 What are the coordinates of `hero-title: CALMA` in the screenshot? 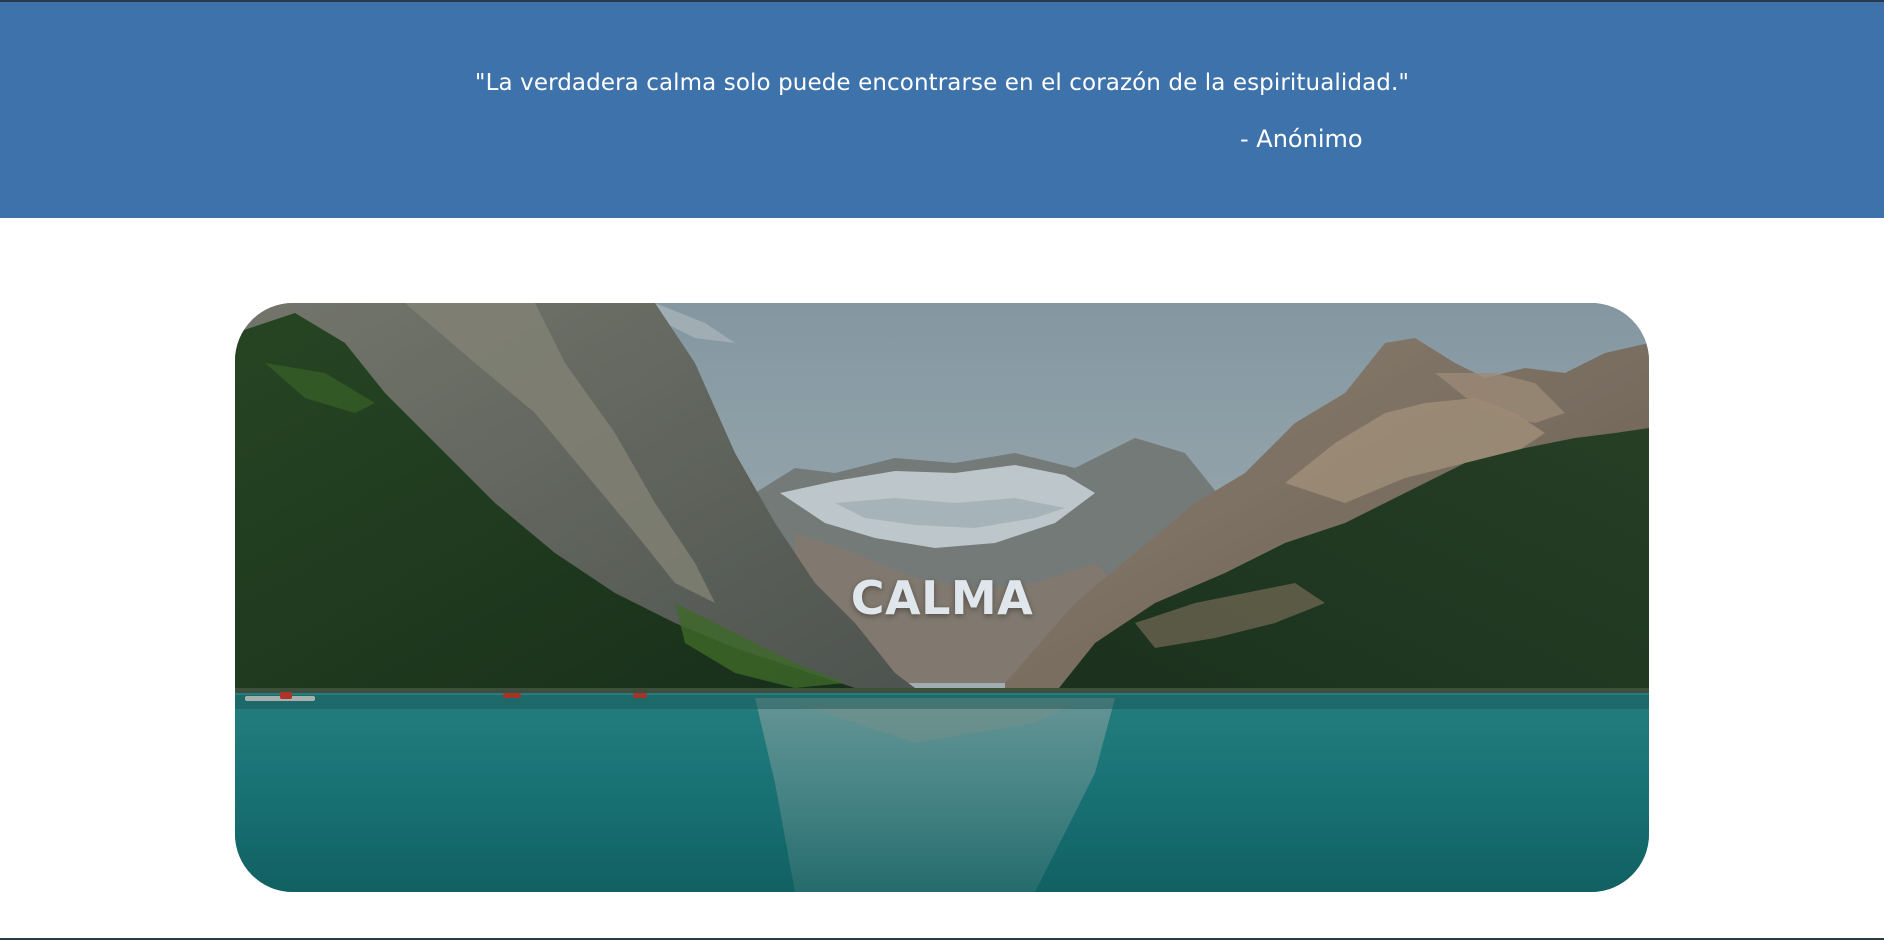 It's located at (942, 598).